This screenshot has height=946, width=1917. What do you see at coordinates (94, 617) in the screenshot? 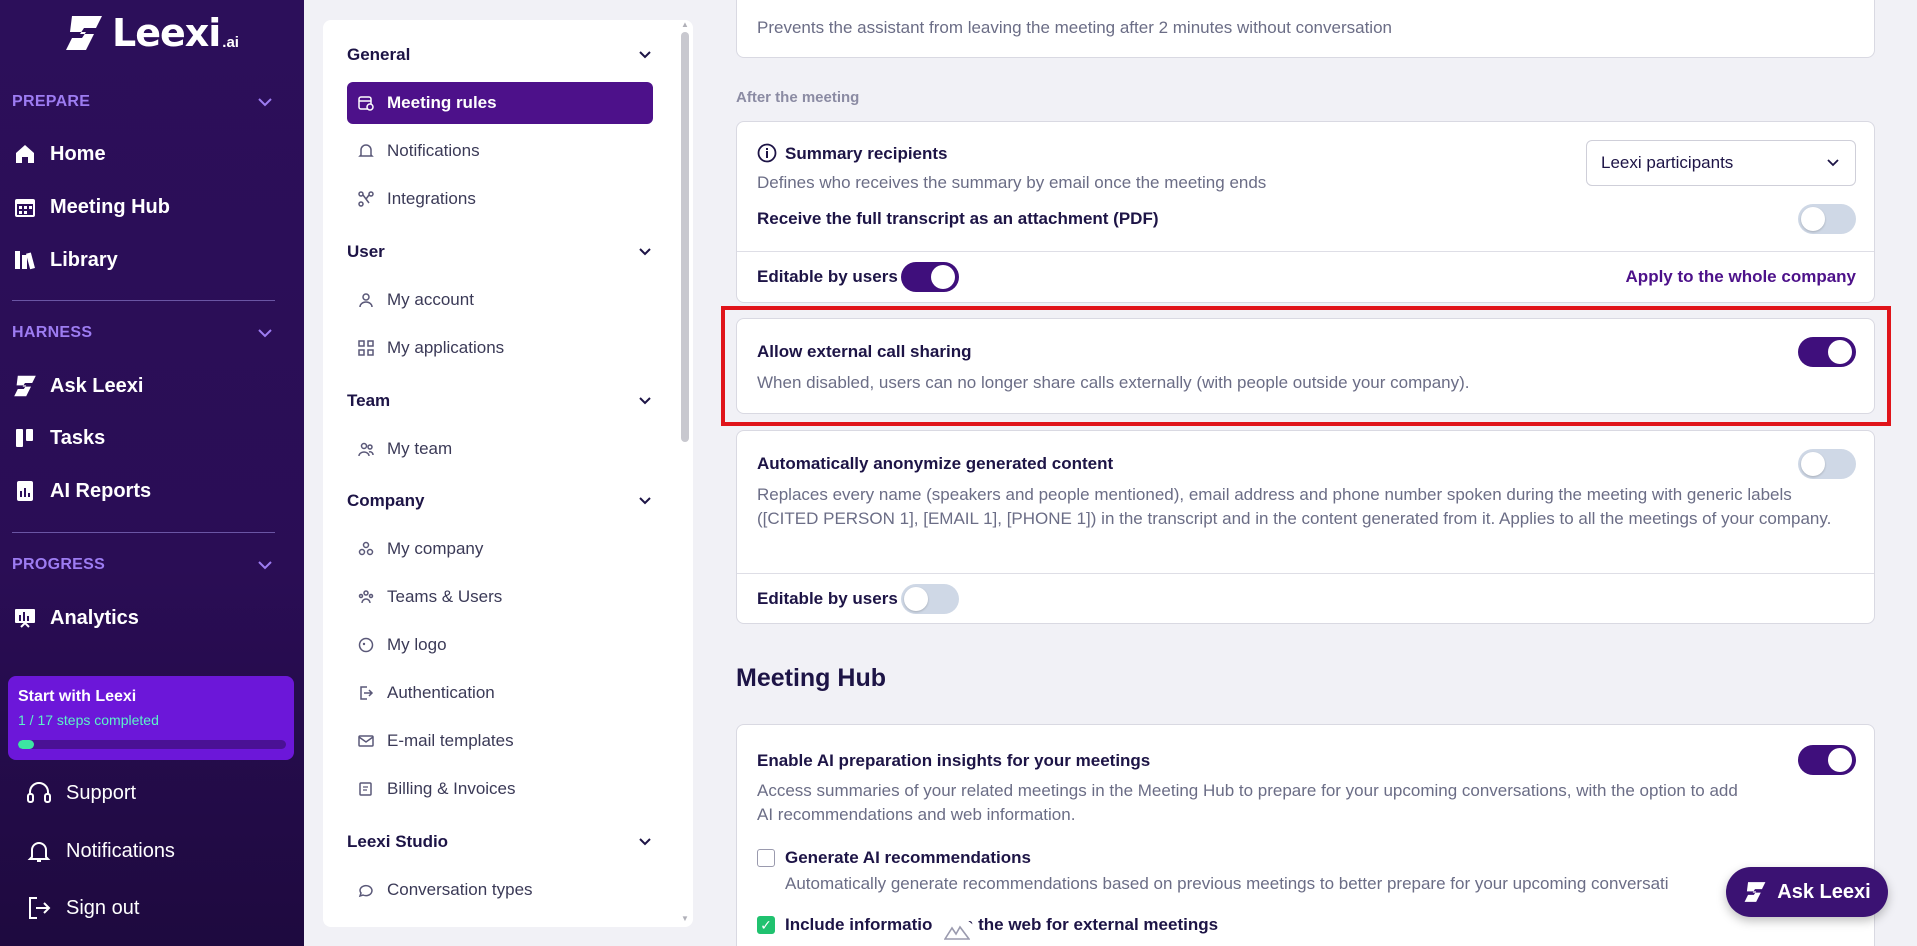
I see `nav-item-label: Analytics` at bounding box center [94, 617].